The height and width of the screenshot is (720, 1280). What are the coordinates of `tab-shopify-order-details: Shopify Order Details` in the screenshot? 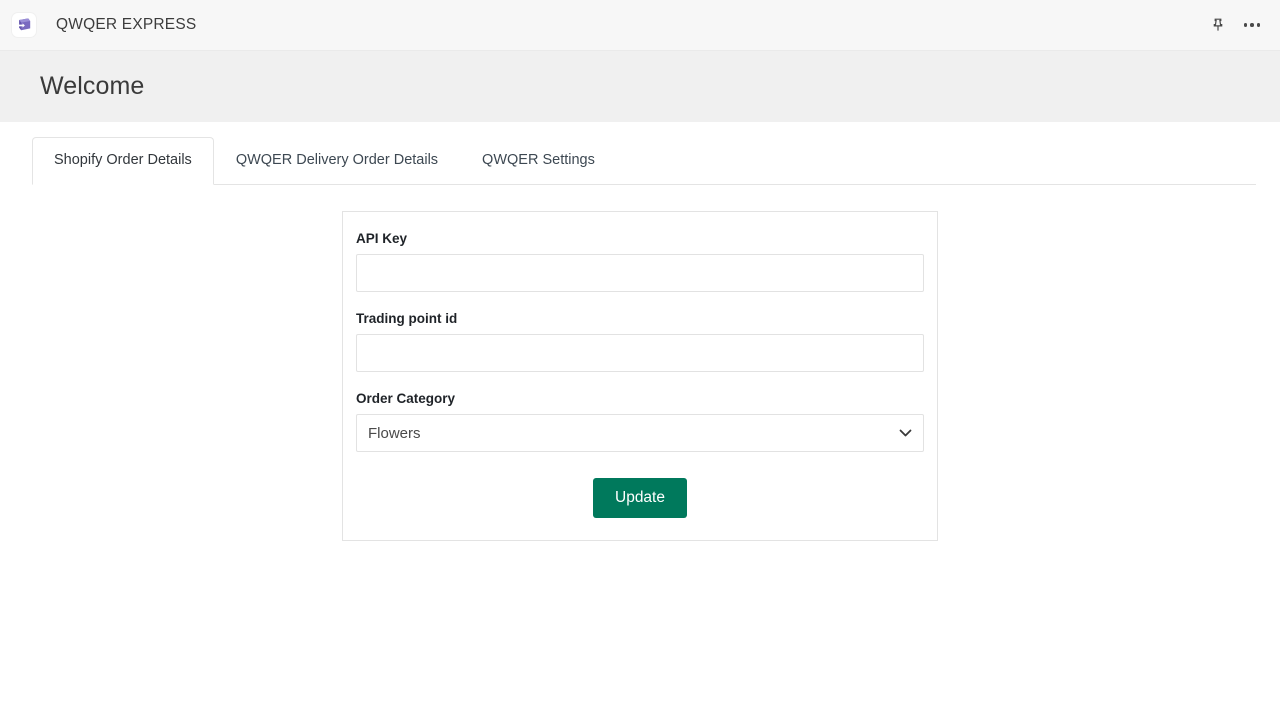 It's located at (123, 161).